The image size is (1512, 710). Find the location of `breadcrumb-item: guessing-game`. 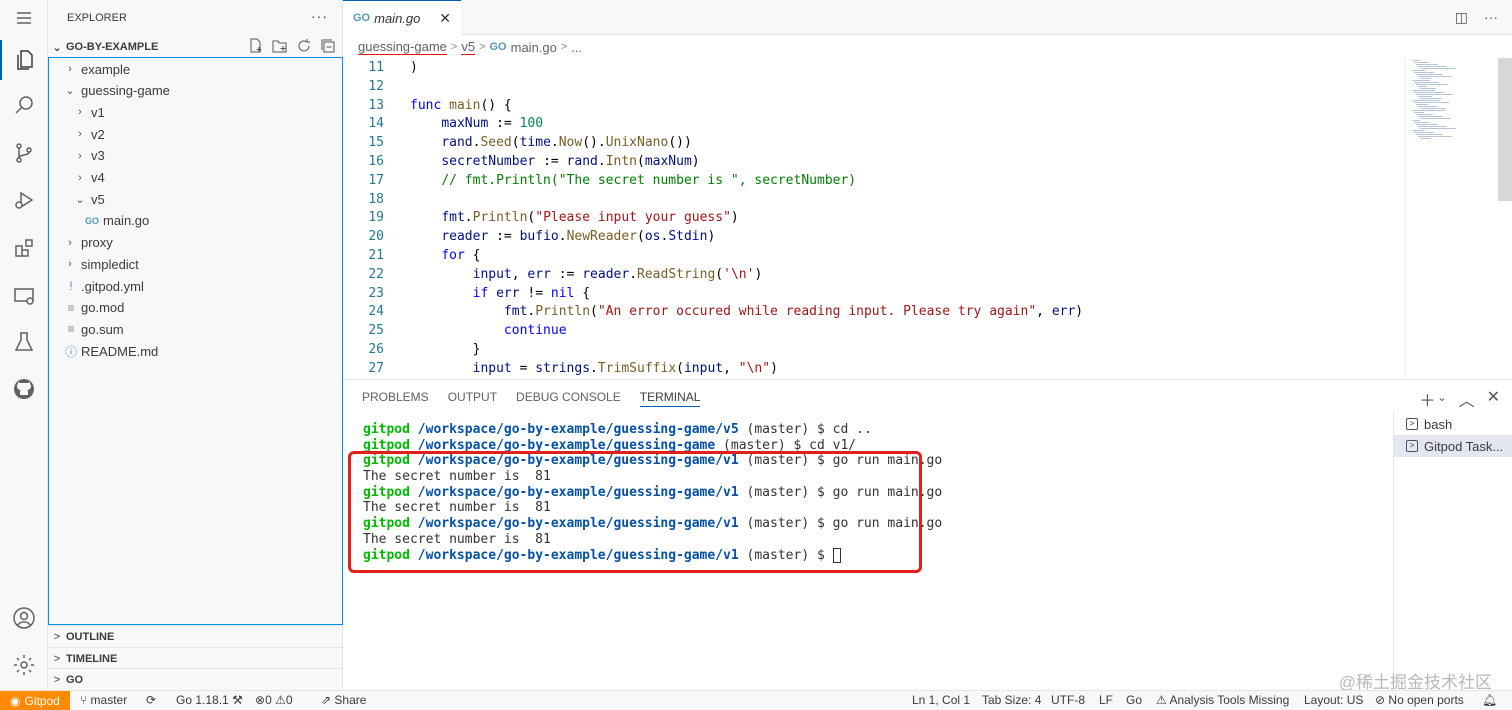

breadcrumb-item: guessing-game is located at coordinates (402, 47).